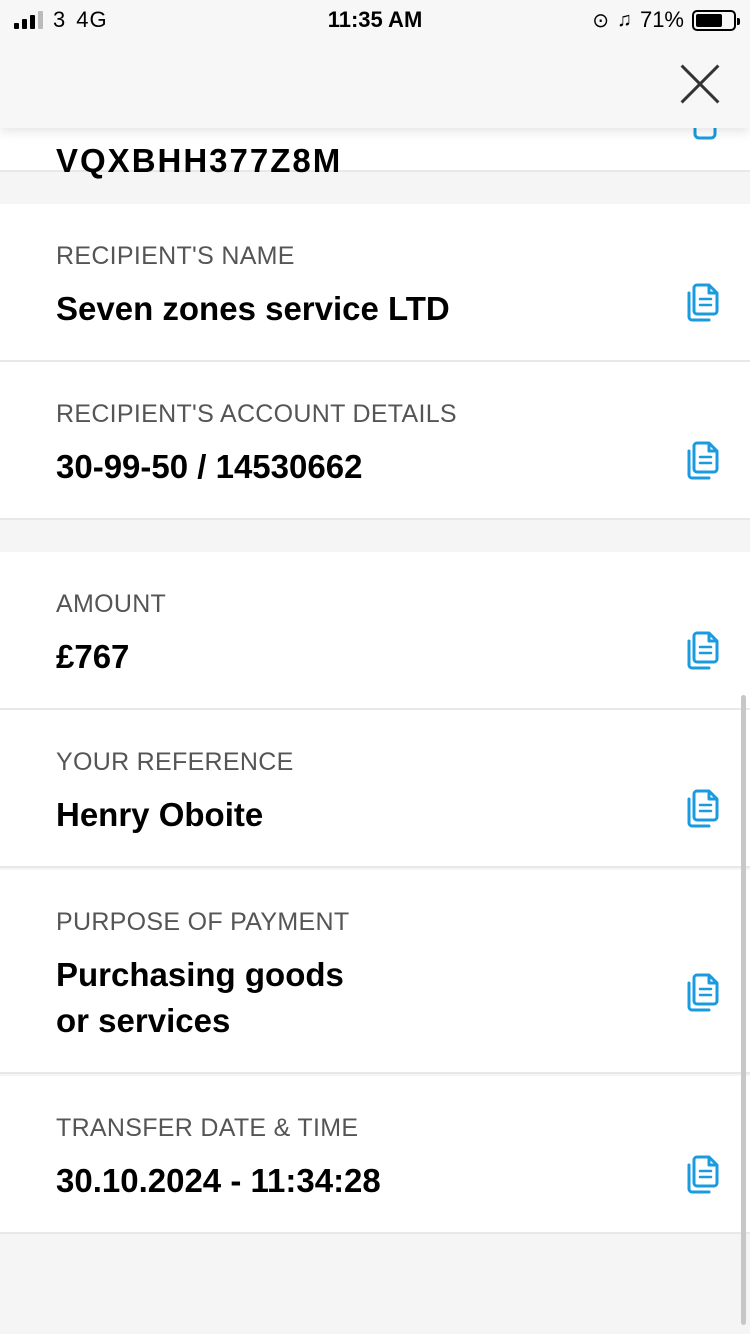  I want to click on account-details-label: RECIPIENT'S ACCOUNT DETAILS, so click(256, 414).